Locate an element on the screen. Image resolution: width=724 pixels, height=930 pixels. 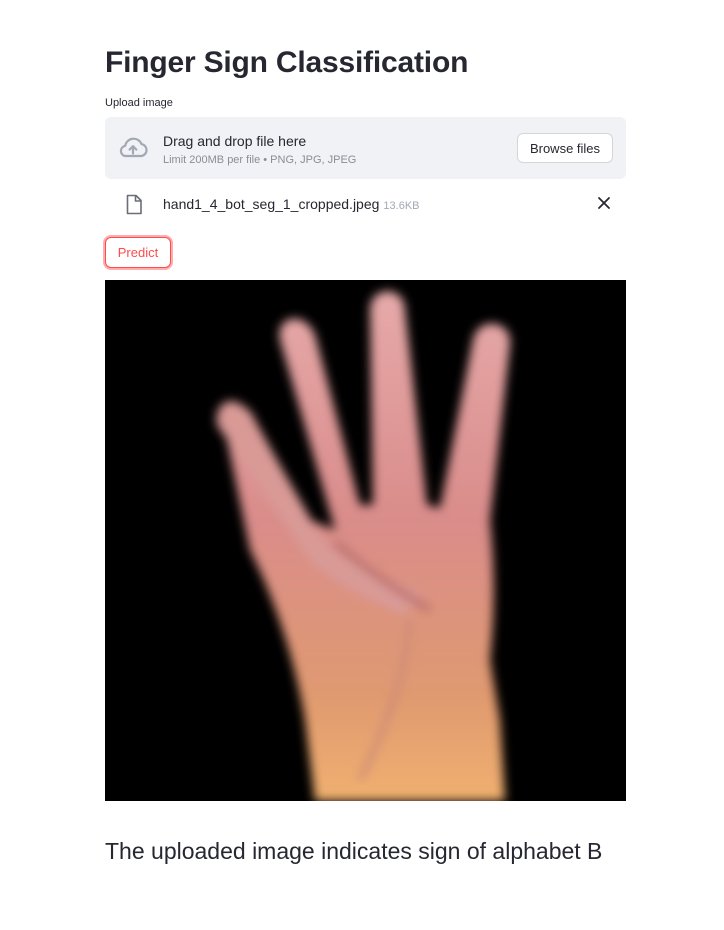
cloud-upload-icon is located at coordinates (133, 148).